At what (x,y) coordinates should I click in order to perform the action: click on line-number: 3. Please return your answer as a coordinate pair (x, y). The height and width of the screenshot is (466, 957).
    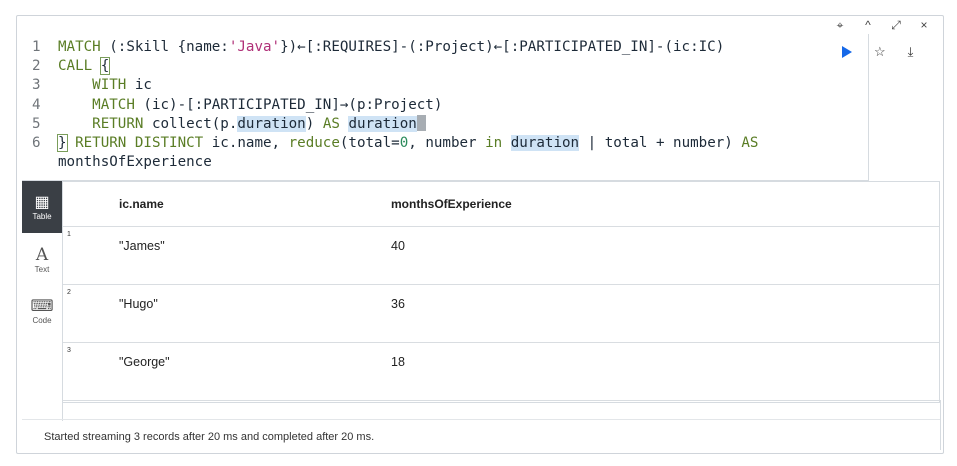
    Looking at the image, I should click on (36, 85).